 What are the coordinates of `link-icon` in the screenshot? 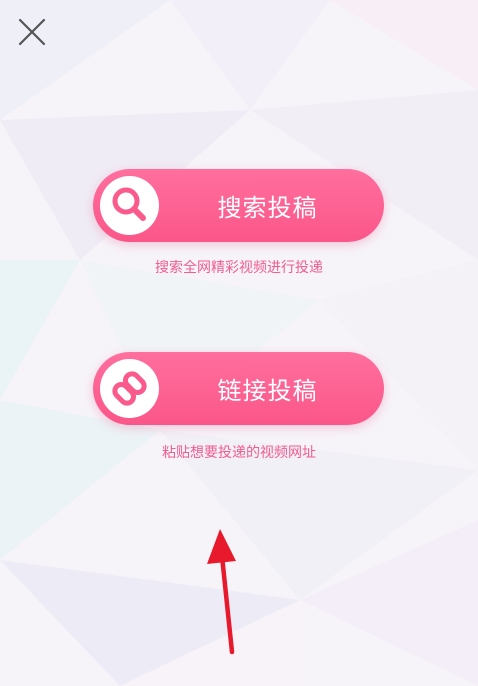 It's located at (129, 388).